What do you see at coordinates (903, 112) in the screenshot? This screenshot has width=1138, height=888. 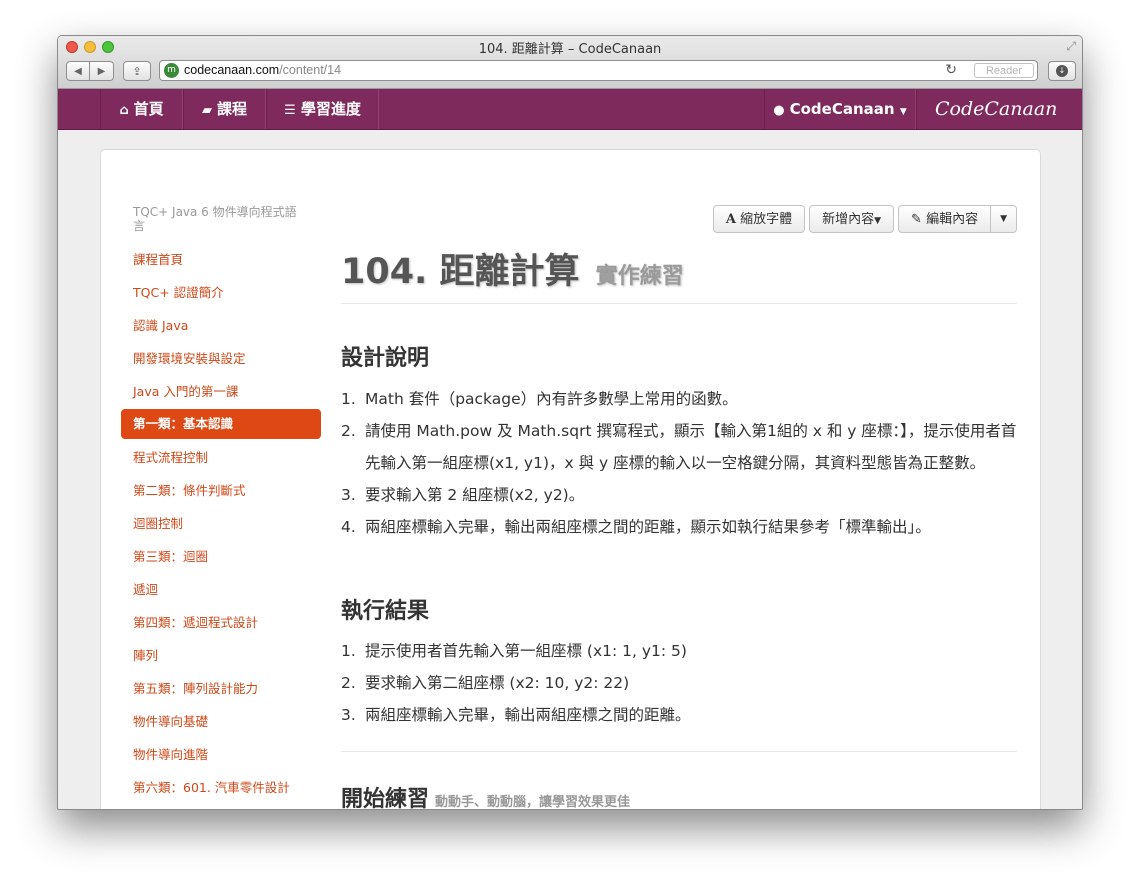 I see `chevron-down-icon: ▼` at bounding box center [903, 112].